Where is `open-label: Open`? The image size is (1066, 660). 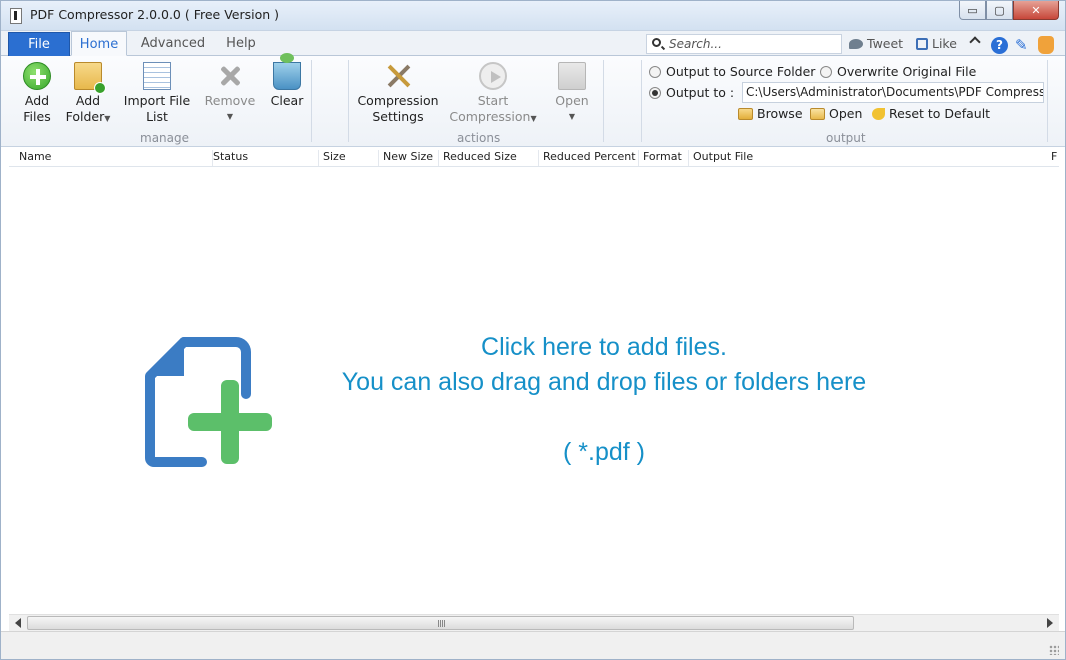
open-label: Open is located at coordinates (572, 100).